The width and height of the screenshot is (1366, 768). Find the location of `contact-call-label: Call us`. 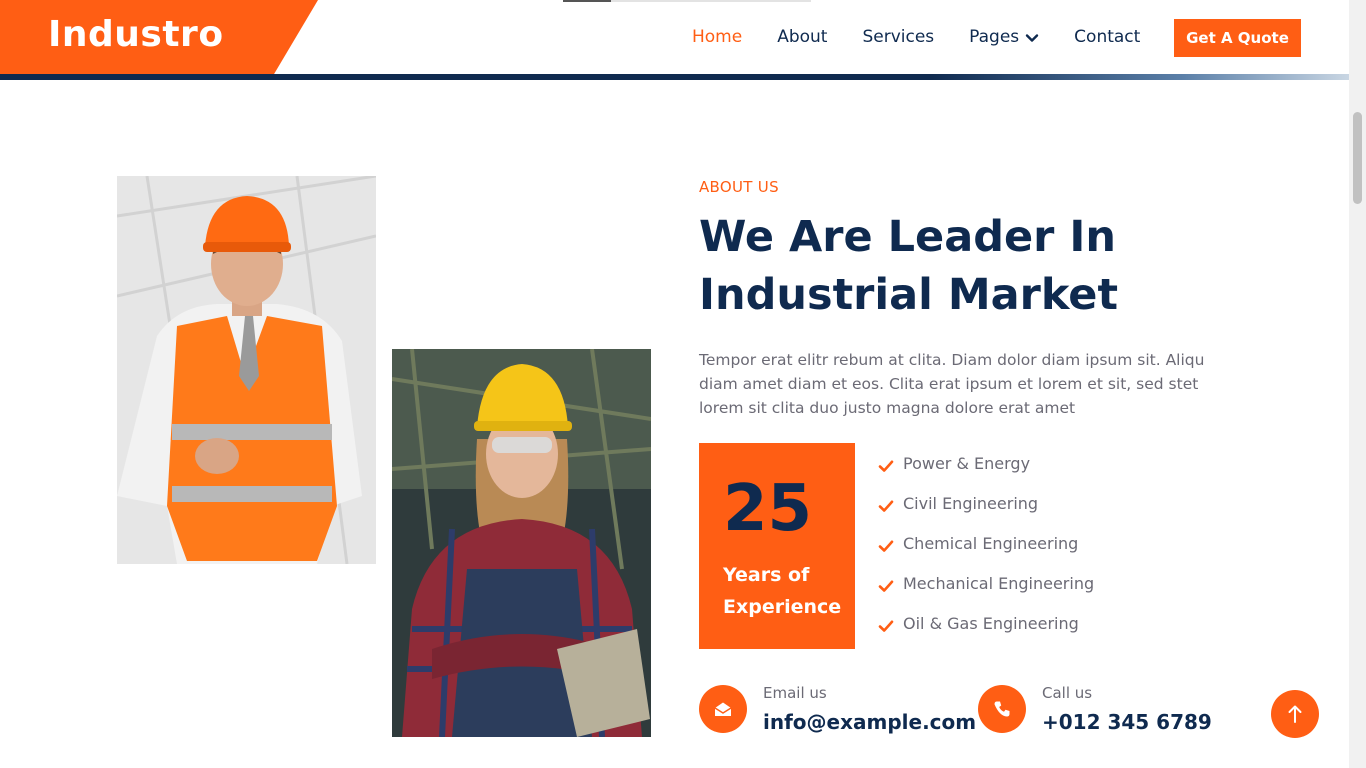

contact-call-label: Call us is located at coordinates (1067, 693).